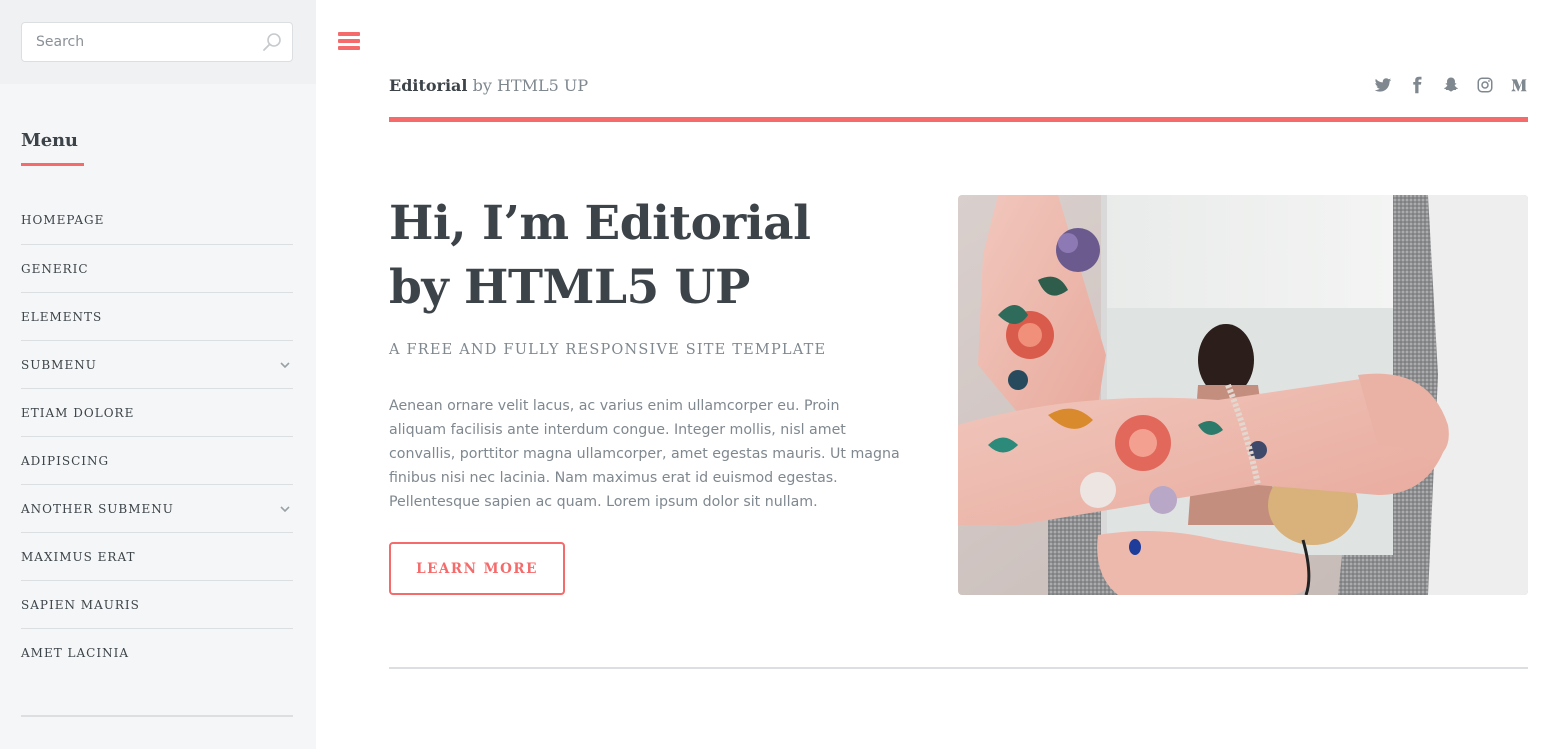 This screenshot has width=1552, height=749. What do you see at coordinates (958, 119) in the screenshot?
I see `header-divider` at bounding box center [958, 119].